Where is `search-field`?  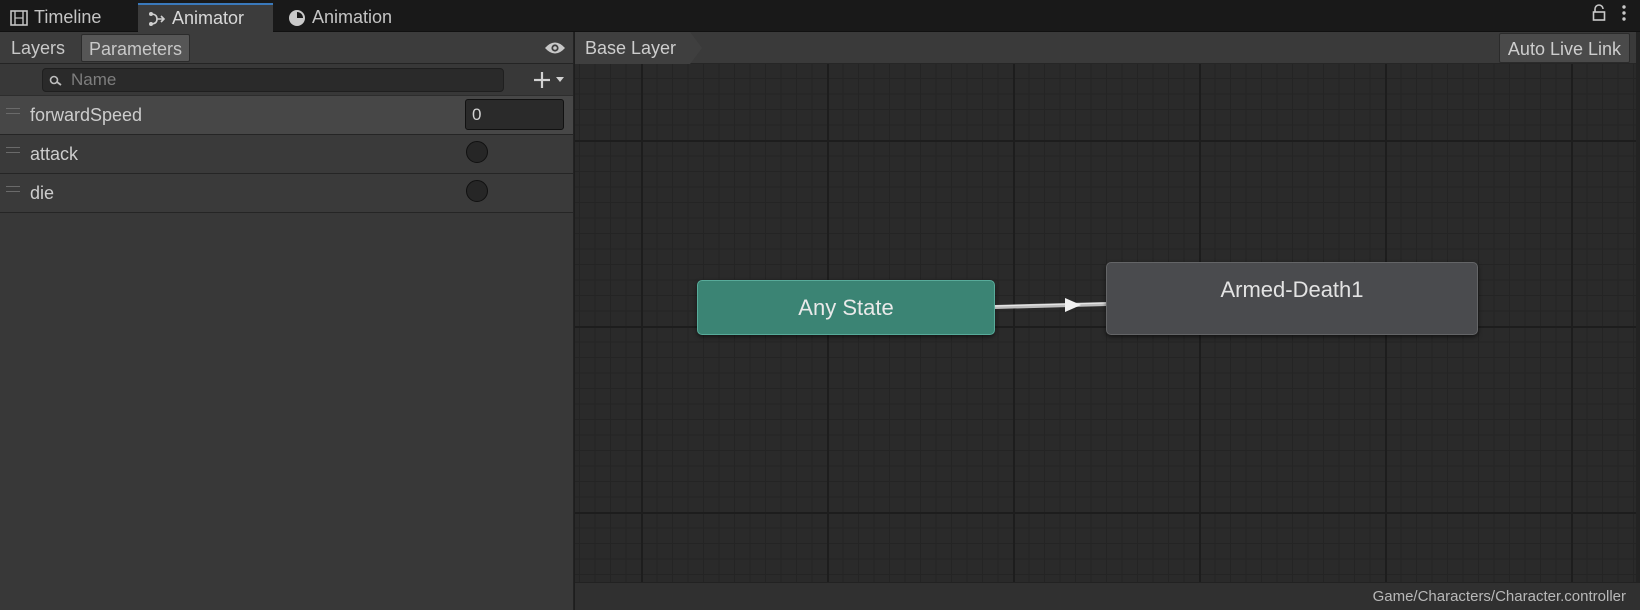
search-field is located at coordinates (273, 80).